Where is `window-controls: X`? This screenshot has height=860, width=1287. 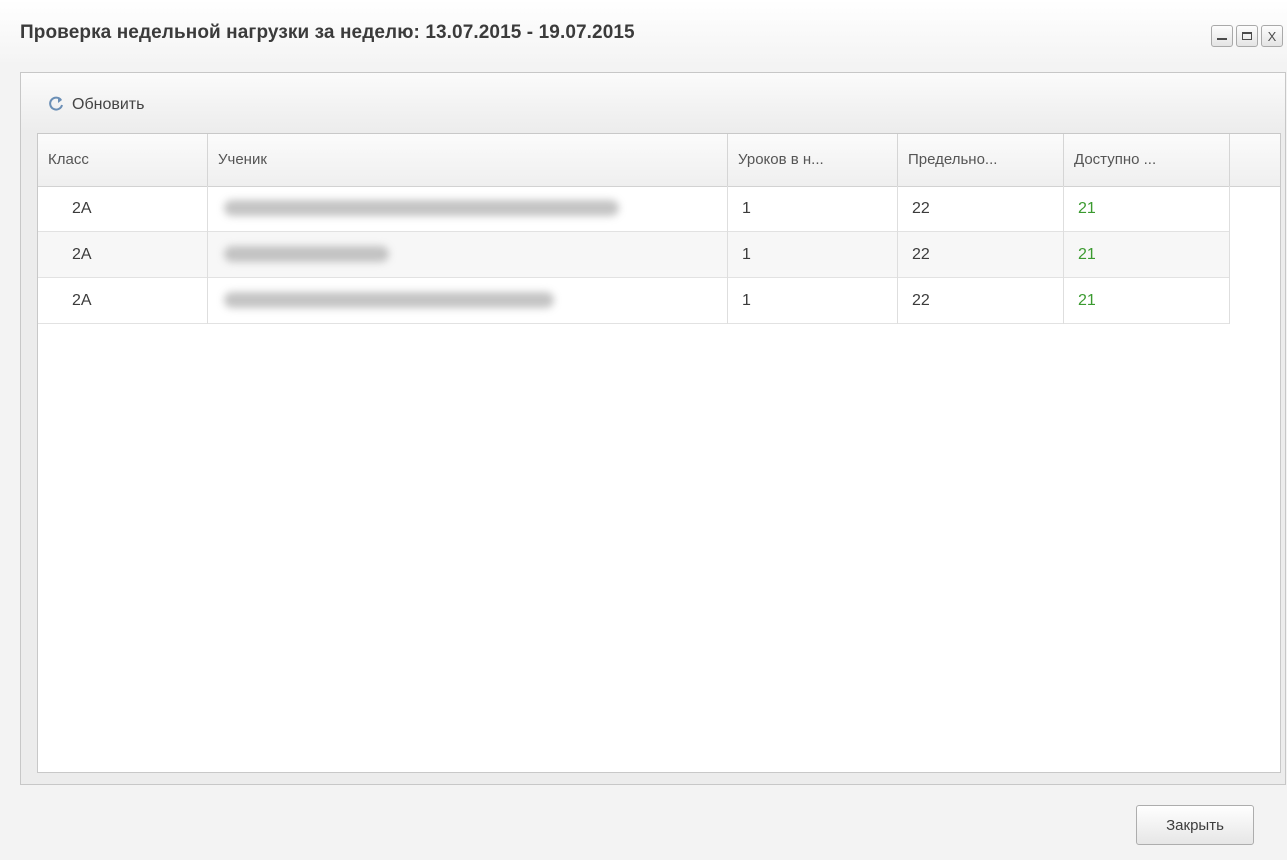
window-controls: X is located at coordinates (1247, 36).